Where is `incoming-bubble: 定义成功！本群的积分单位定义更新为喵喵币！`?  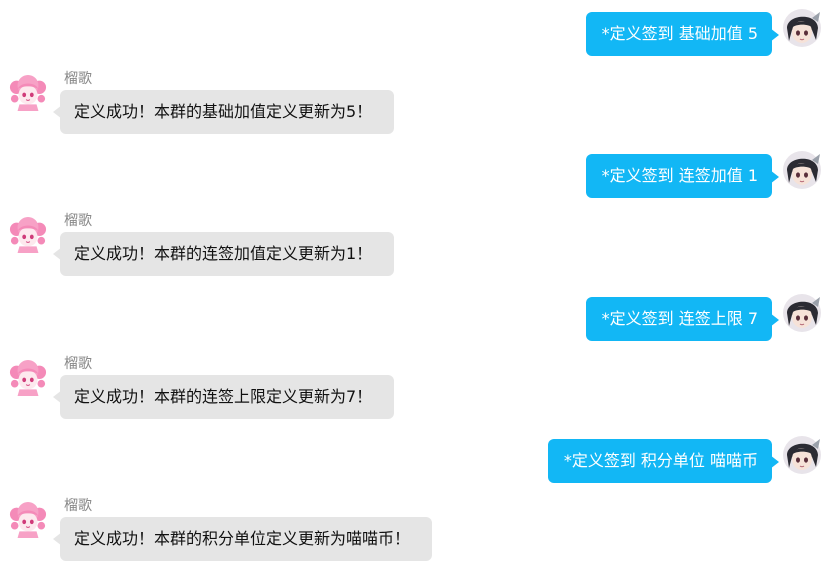
incoming-bubble: 定义成功！本群的积分单位定义更新为喵喵币！ is located at coordinates (242, 539).